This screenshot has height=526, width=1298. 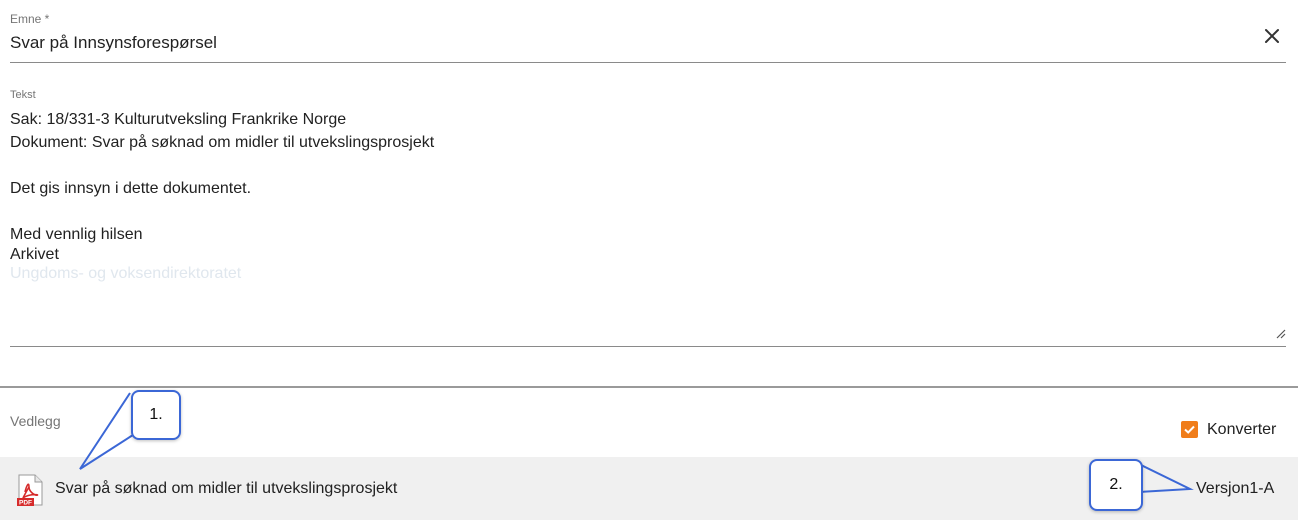 I want to click on subject-label: Emne *, so click(x=30, y=19).